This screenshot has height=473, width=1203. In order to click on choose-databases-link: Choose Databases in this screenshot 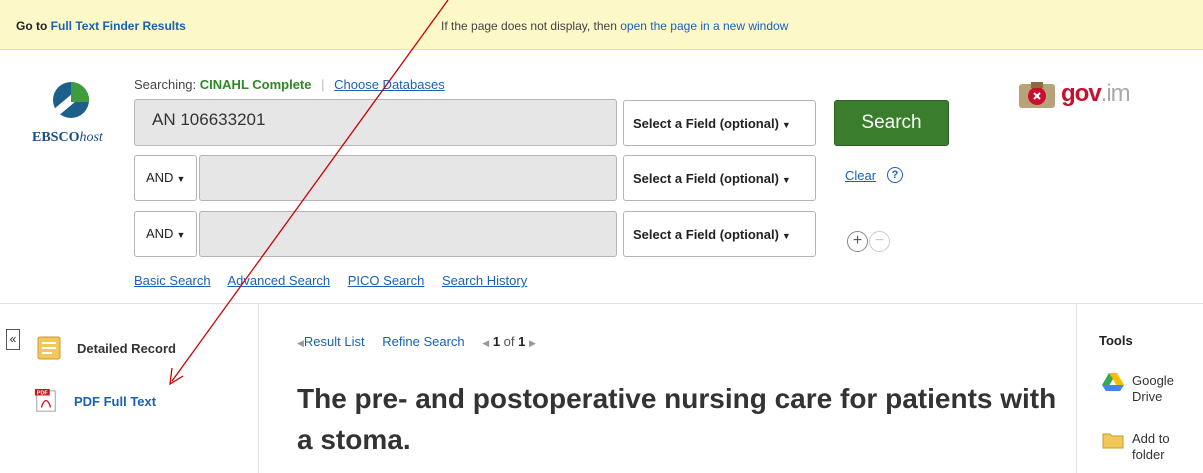, I will do `click(389, 84)`.